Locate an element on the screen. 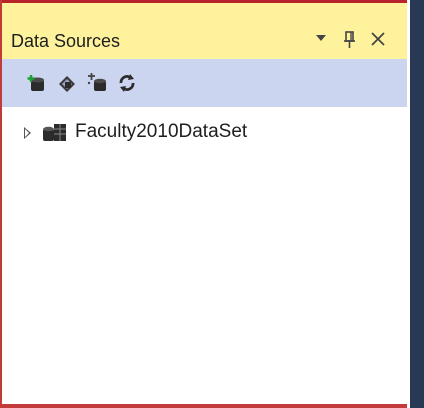 The width and height of the screenshot is (424, 408). tree-node: Faculty2010DataSet is located at coordinates (204, 133).